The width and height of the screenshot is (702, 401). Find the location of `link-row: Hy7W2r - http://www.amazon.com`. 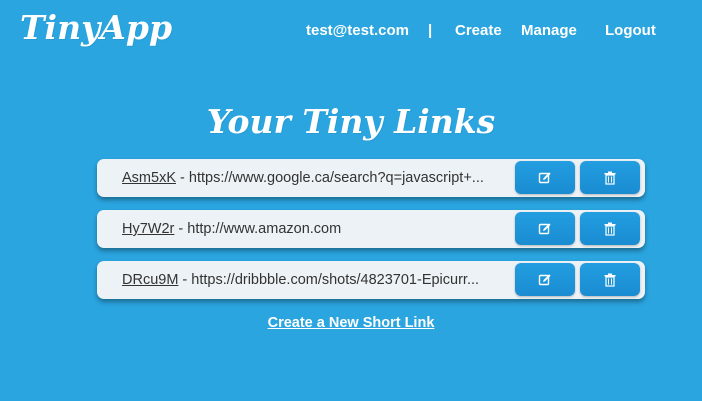

link-row: Hy7W2r - http://www.amazon.com is located at coordinates (371, 229).